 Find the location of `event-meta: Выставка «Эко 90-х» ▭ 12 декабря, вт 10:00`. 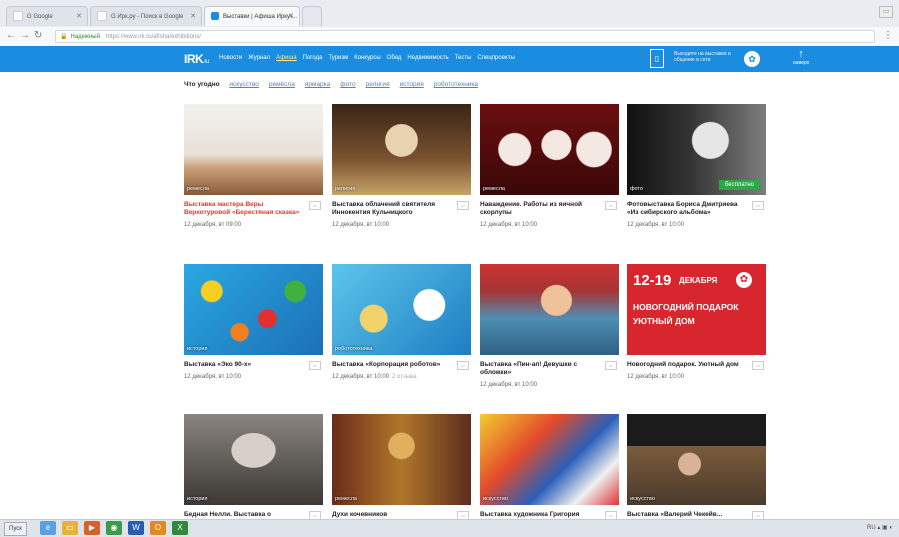

event-meta: Выставка «Эко 90-х» ▭ 12 декабря, вт 10:00 is located at coordinates (253, 370).